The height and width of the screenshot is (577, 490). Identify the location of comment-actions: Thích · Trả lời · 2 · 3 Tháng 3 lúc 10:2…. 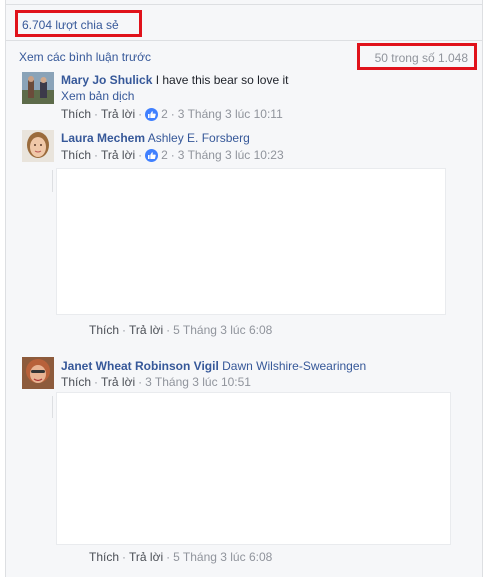
(172, 155).